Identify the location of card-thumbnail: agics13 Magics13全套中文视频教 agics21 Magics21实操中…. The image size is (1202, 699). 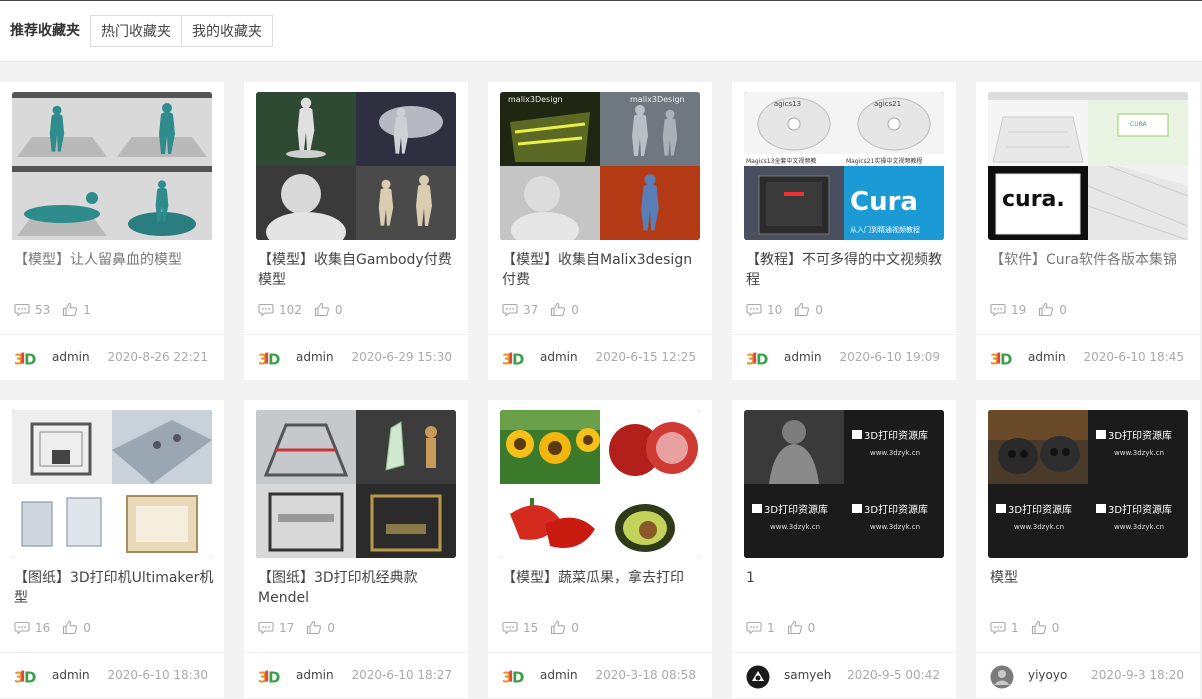
(844, 166).